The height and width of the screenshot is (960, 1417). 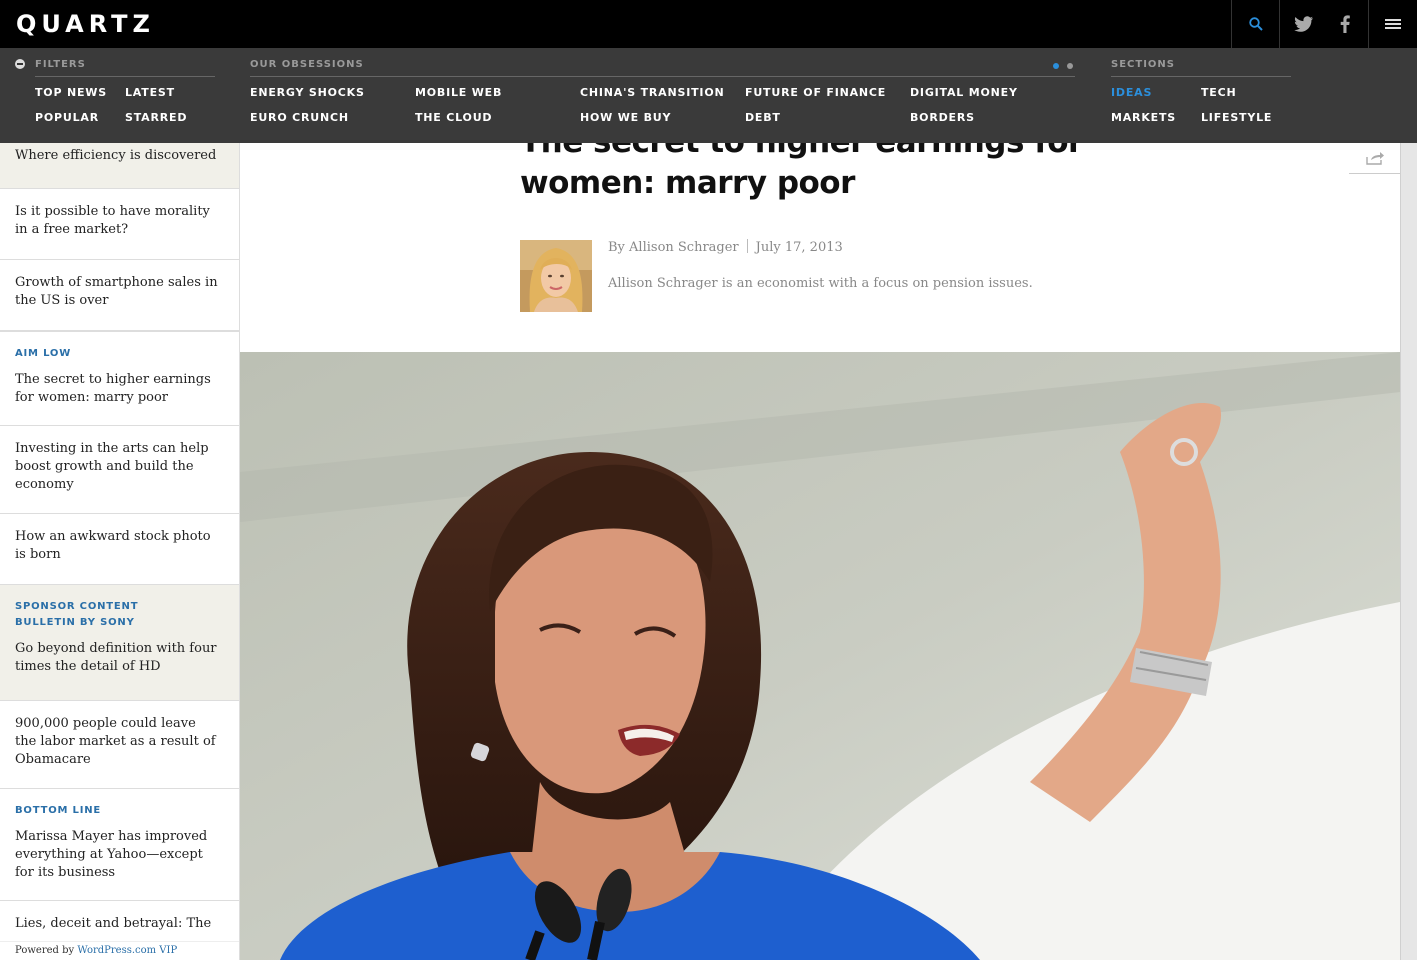 I want to click on hamburger-menu-icon, so click(x=1393, y=24).